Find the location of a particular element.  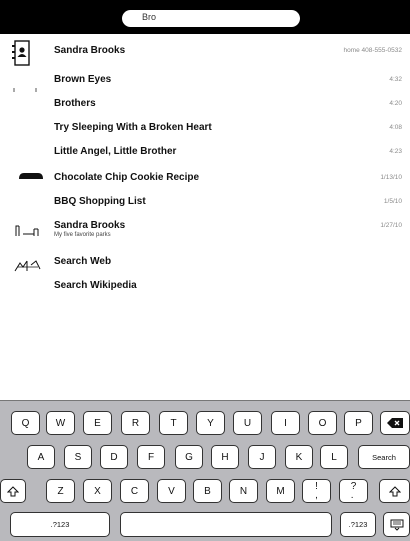

key-m: M is located at coordinates (280, 491).